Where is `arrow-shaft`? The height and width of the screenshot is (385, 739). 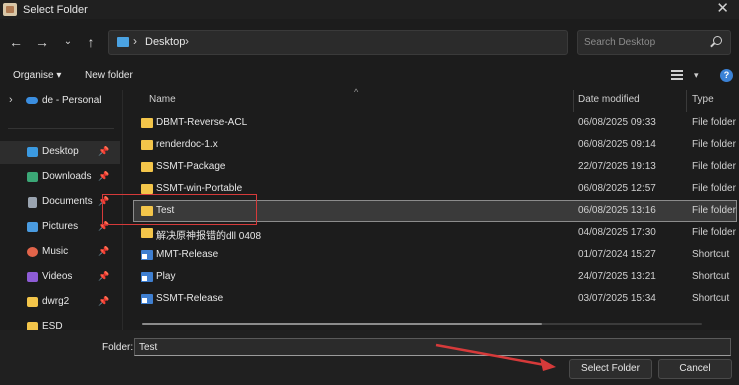 arrow-shaft is located at coordinates (490, 355).